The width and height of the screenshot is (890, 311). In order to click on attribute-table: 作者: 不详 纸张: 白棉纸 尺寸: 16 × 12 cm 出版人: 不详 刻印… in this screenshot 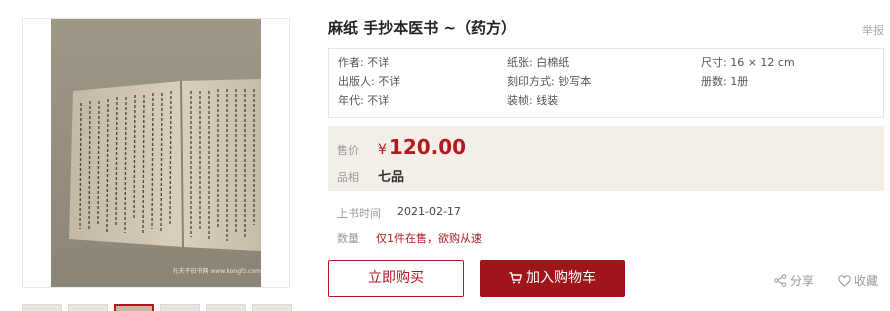, I will do `click(606, 83)`.